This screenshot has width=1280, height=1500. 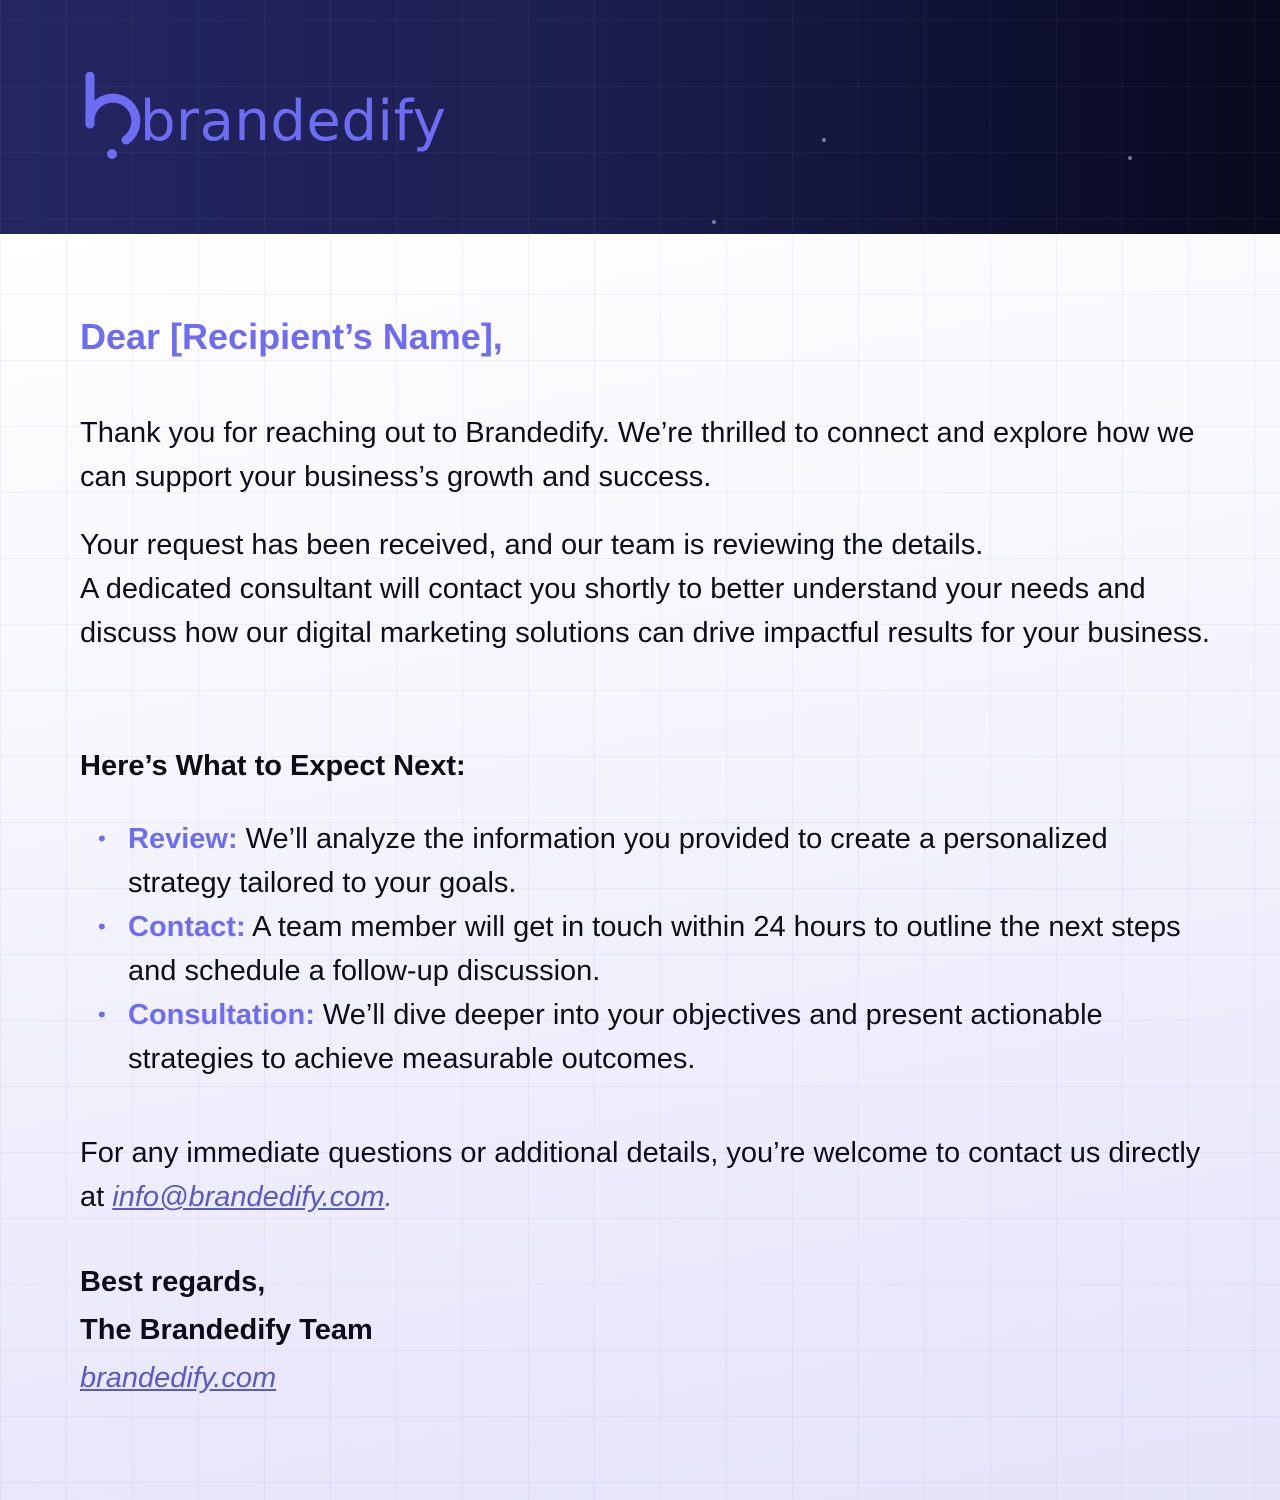 What do you see at coordinates (273, 766) in the screenshot?
I see `next-steps-heading: Here’s What to Expect Next:` at bounding box center [273, 766].